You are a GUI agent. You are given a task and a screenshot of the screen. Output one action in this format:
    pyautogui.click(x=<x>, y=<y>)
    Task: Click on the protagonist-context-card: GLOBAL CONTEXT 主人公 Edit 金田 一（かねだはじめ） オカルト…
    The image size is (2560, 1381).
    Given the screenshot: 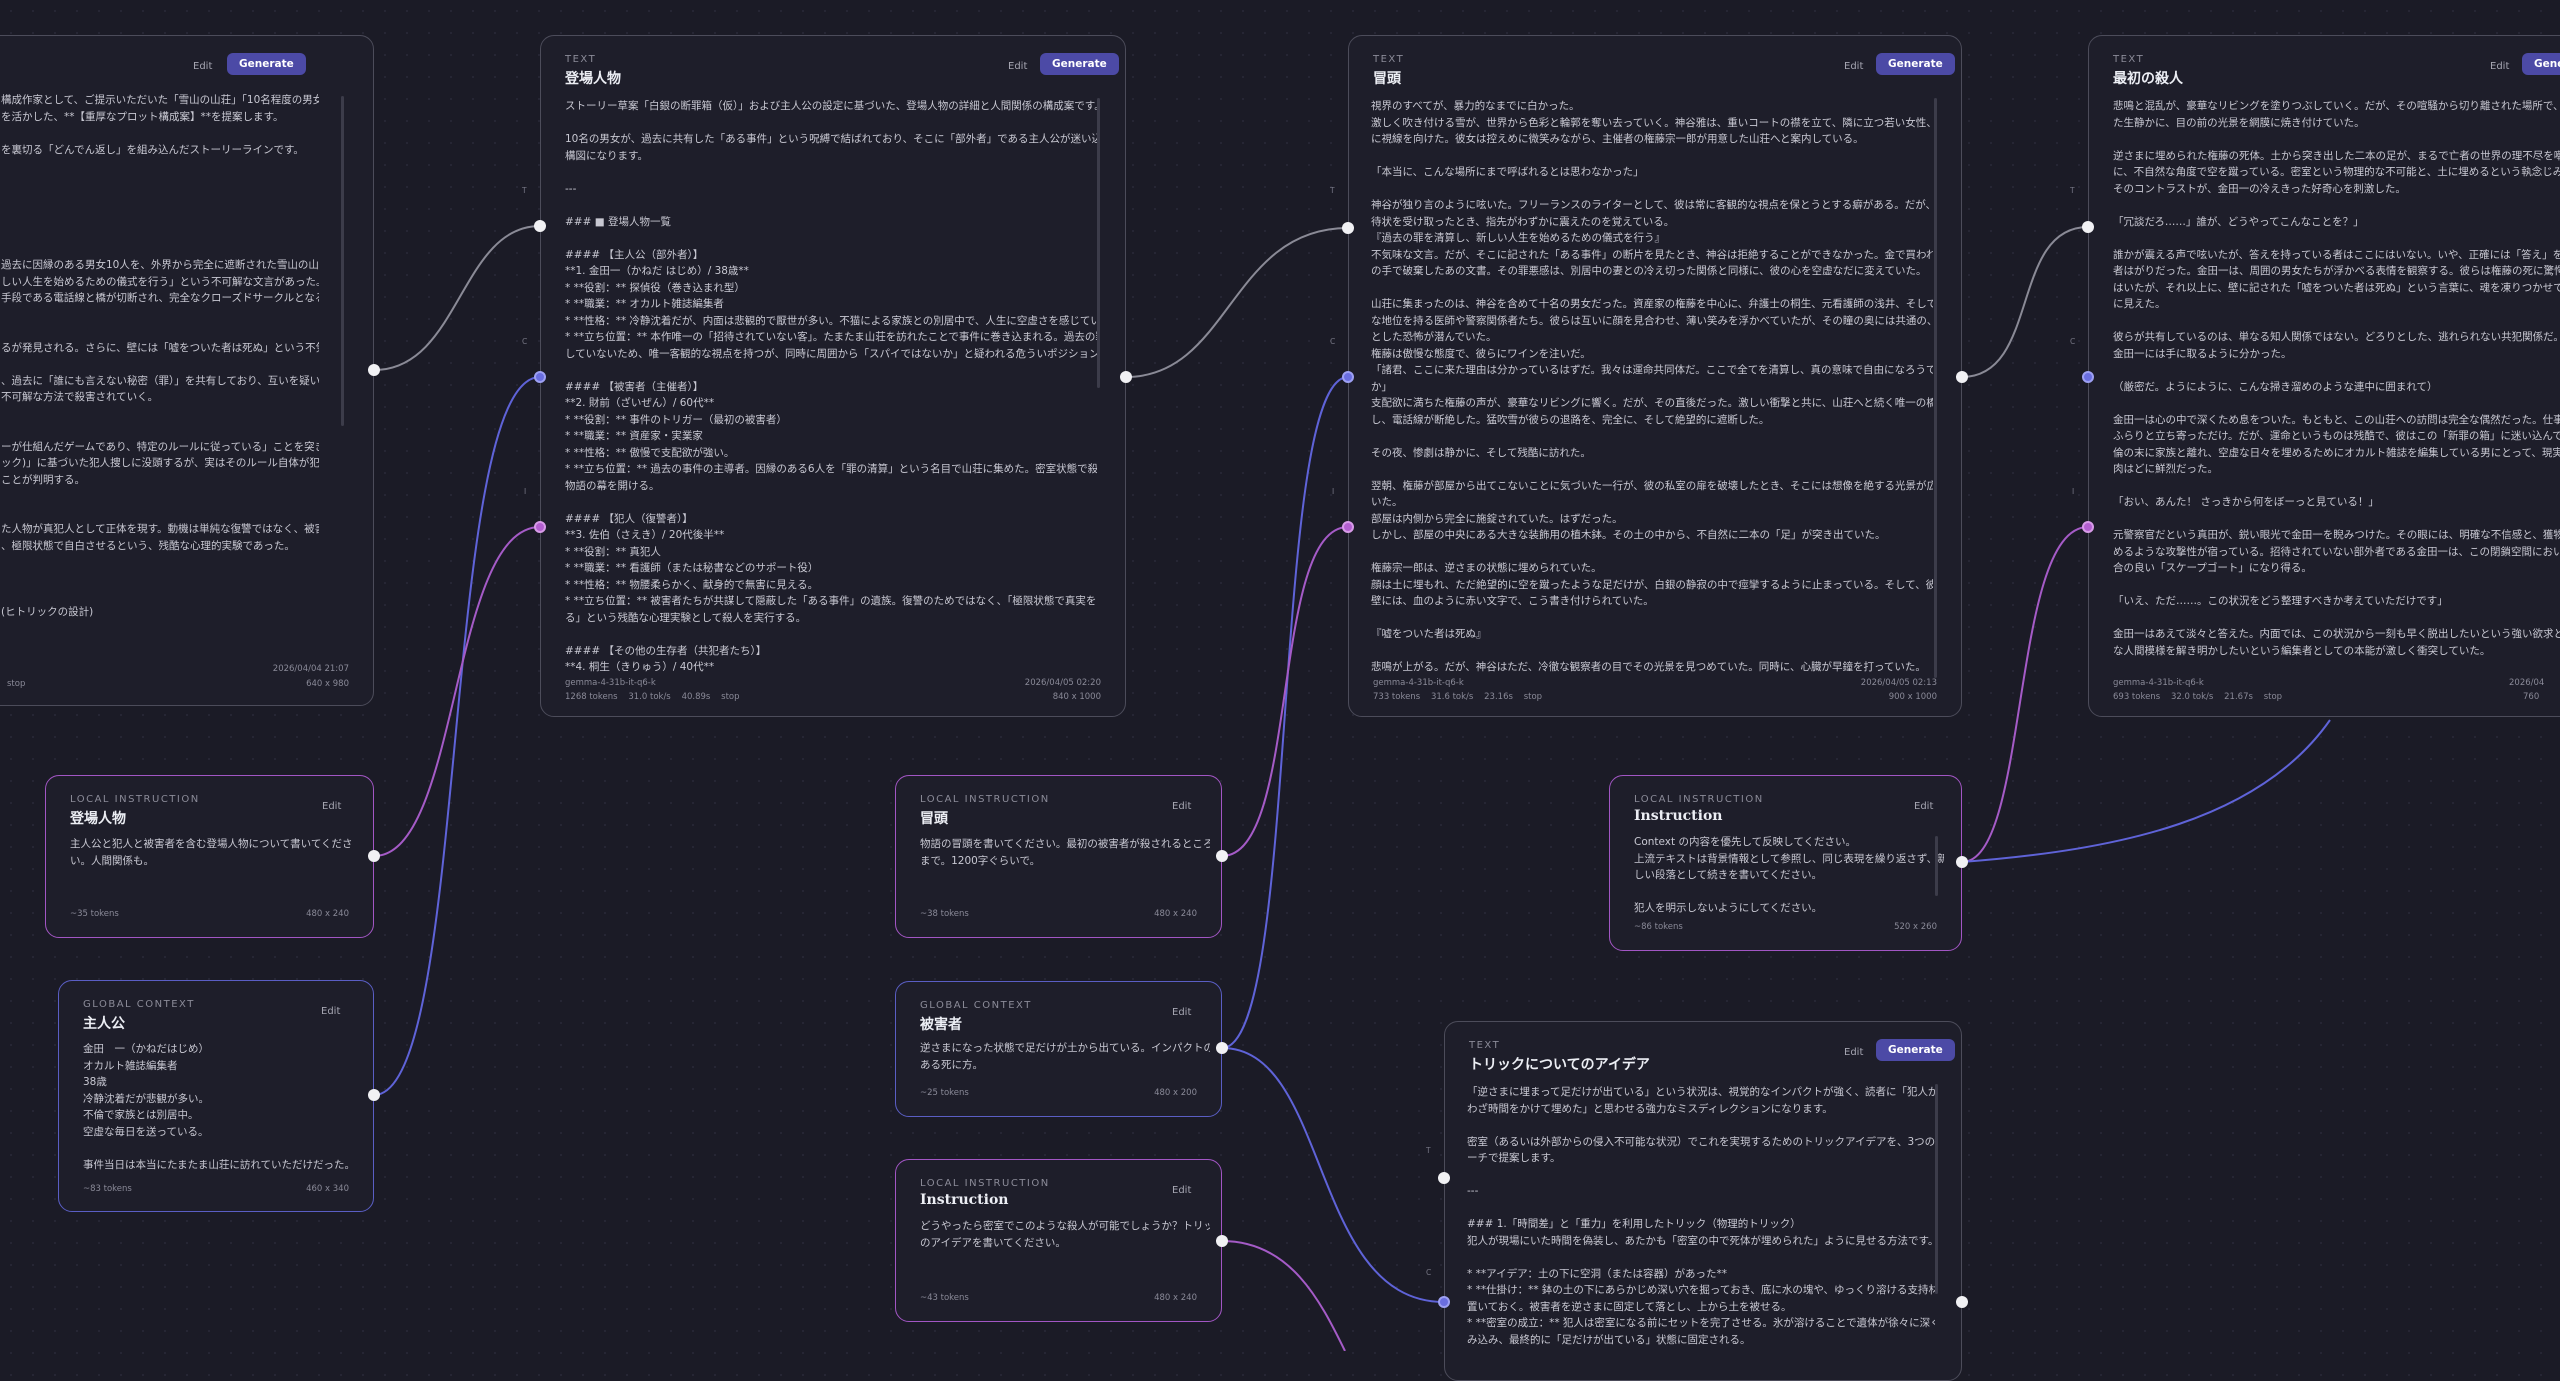 What is the action you would take?
    pyautogui.click(x=216, y=1096)
    